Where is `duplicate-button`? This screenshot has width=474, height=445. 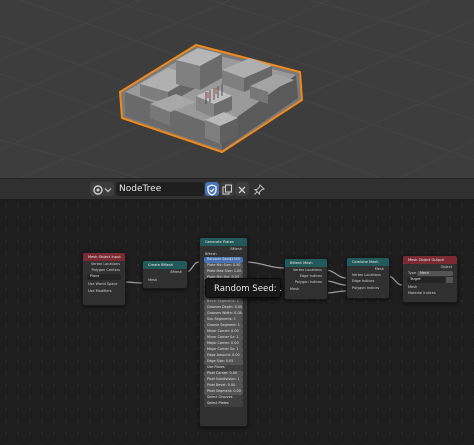 duplicate-button is located at coordinates (227, 189).